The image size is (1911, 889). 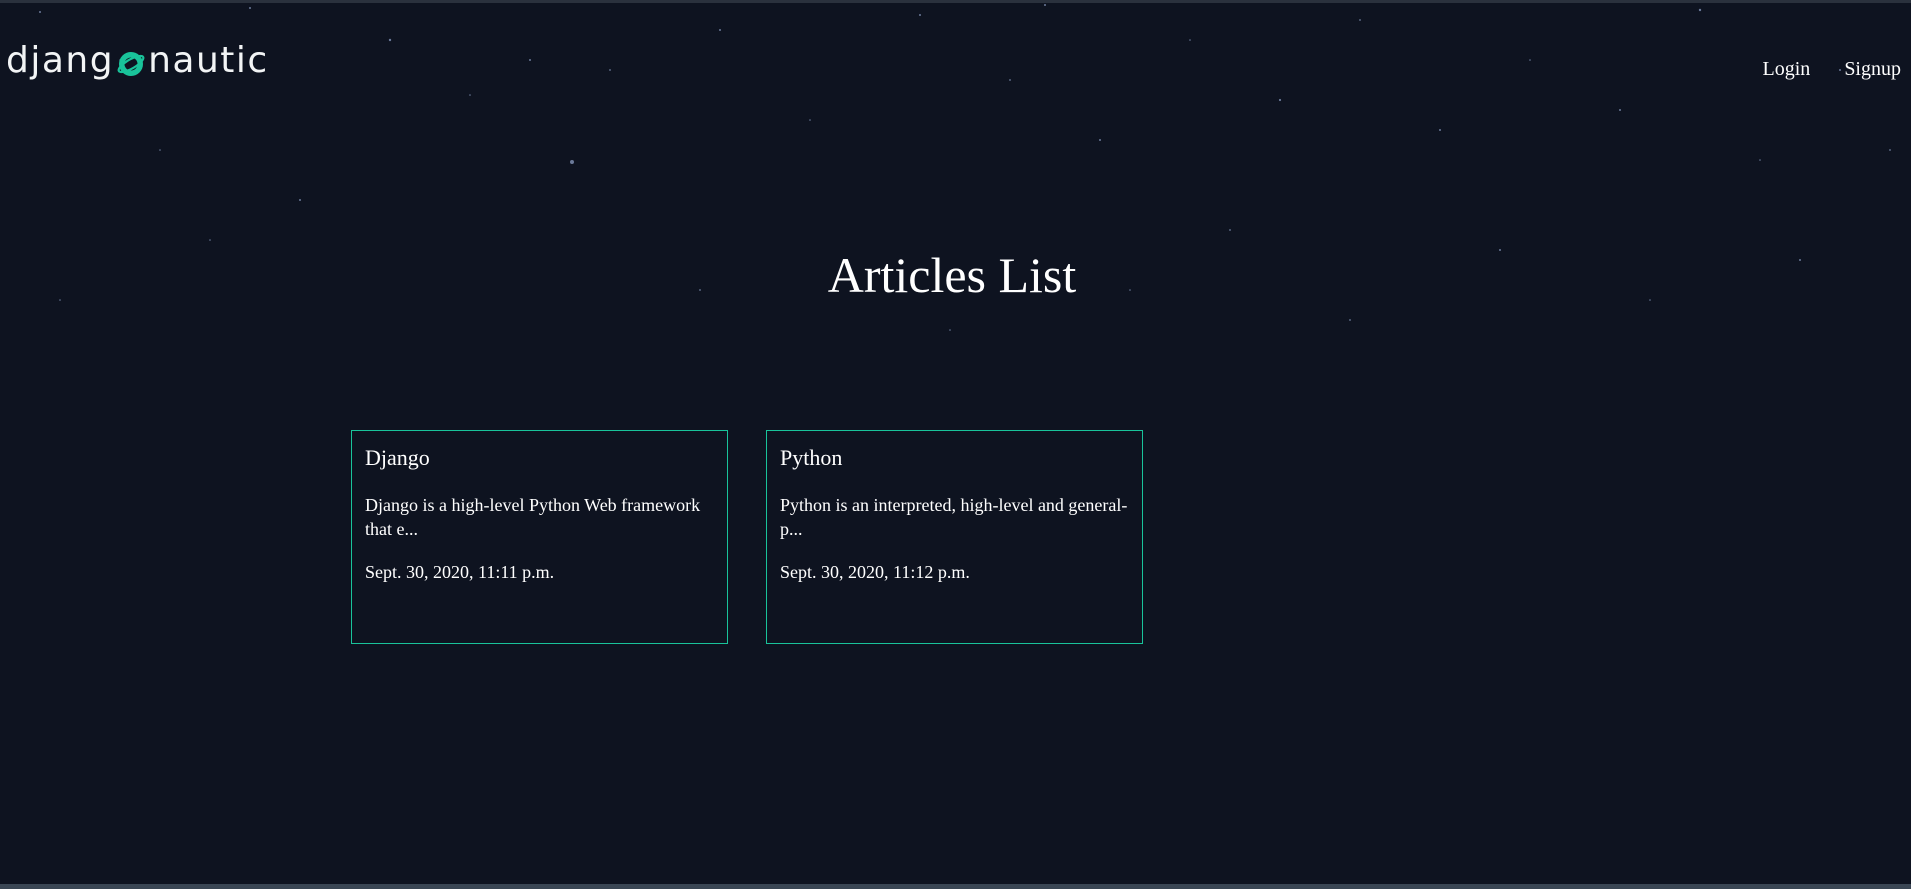 I want to click on article-title: Django, so click(x=539, y=458).